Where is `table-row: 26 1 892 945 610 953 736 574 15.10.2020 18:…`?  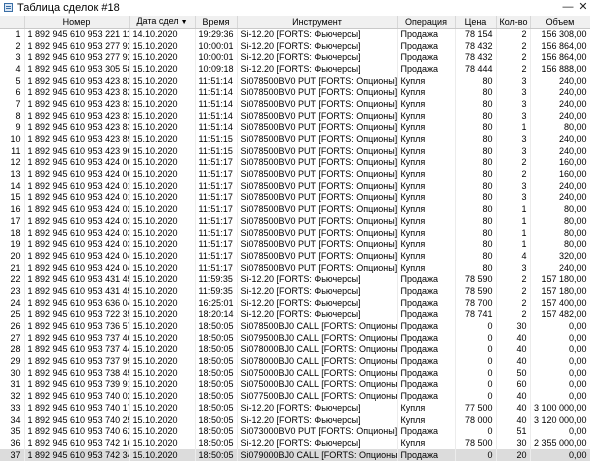 table-row: 26 1 892 945 610 953 736 574 15.10.2020 18:… is located at coordinates (295, 326).